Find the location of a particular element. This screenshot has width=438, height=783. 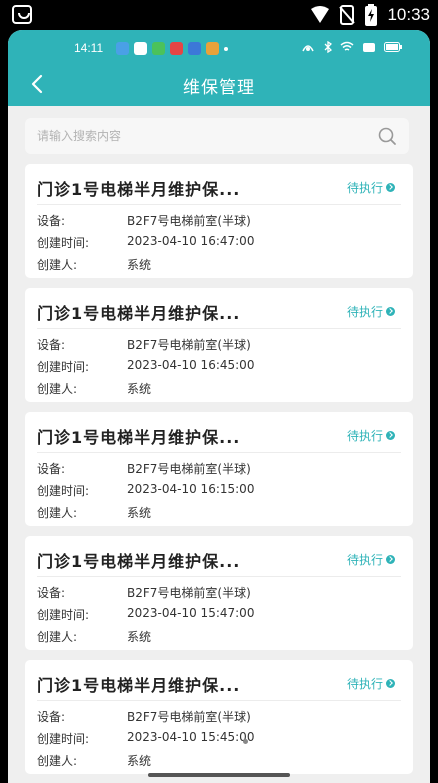

search-input is located at coordinates (202, 136).